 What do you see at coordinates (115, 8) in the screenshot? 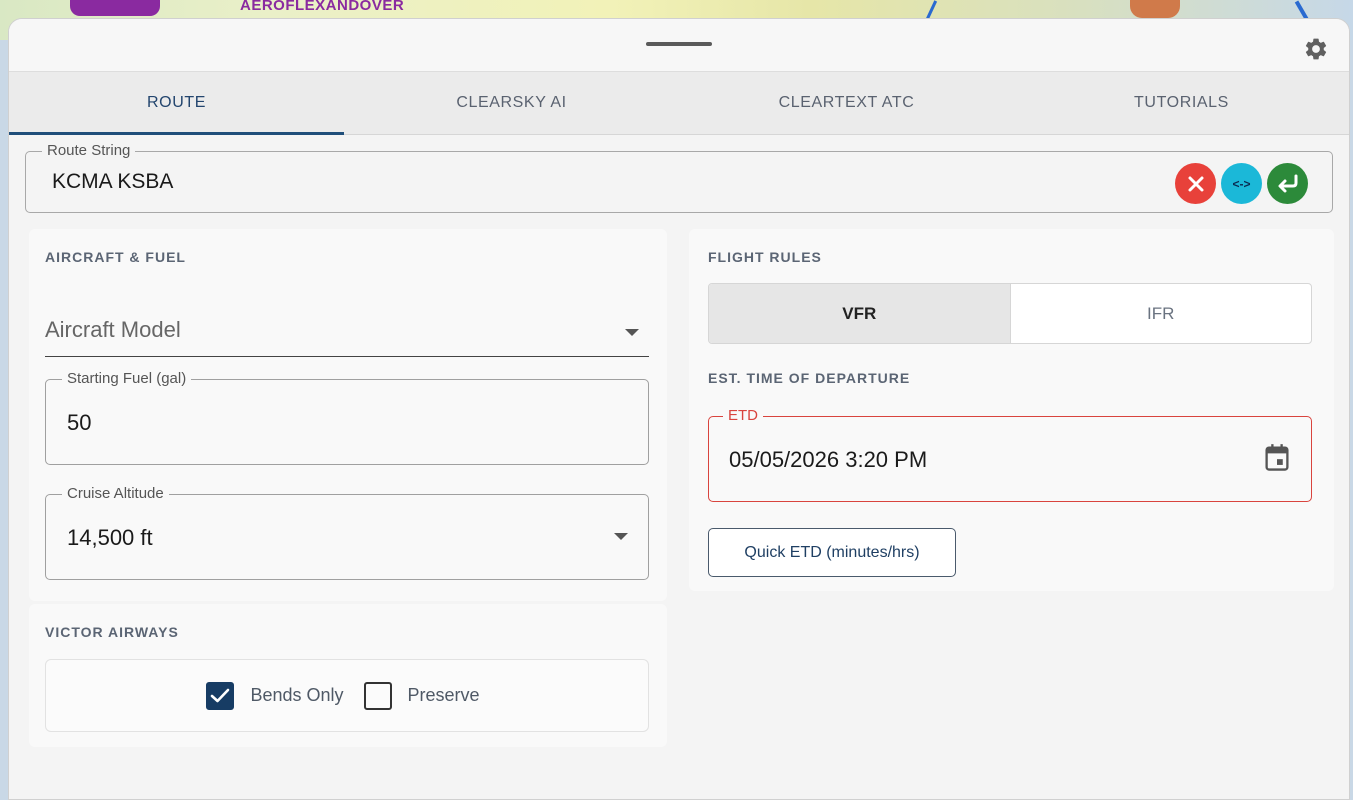
I see `map-airspace-shape` at bounding box center [115, 8].